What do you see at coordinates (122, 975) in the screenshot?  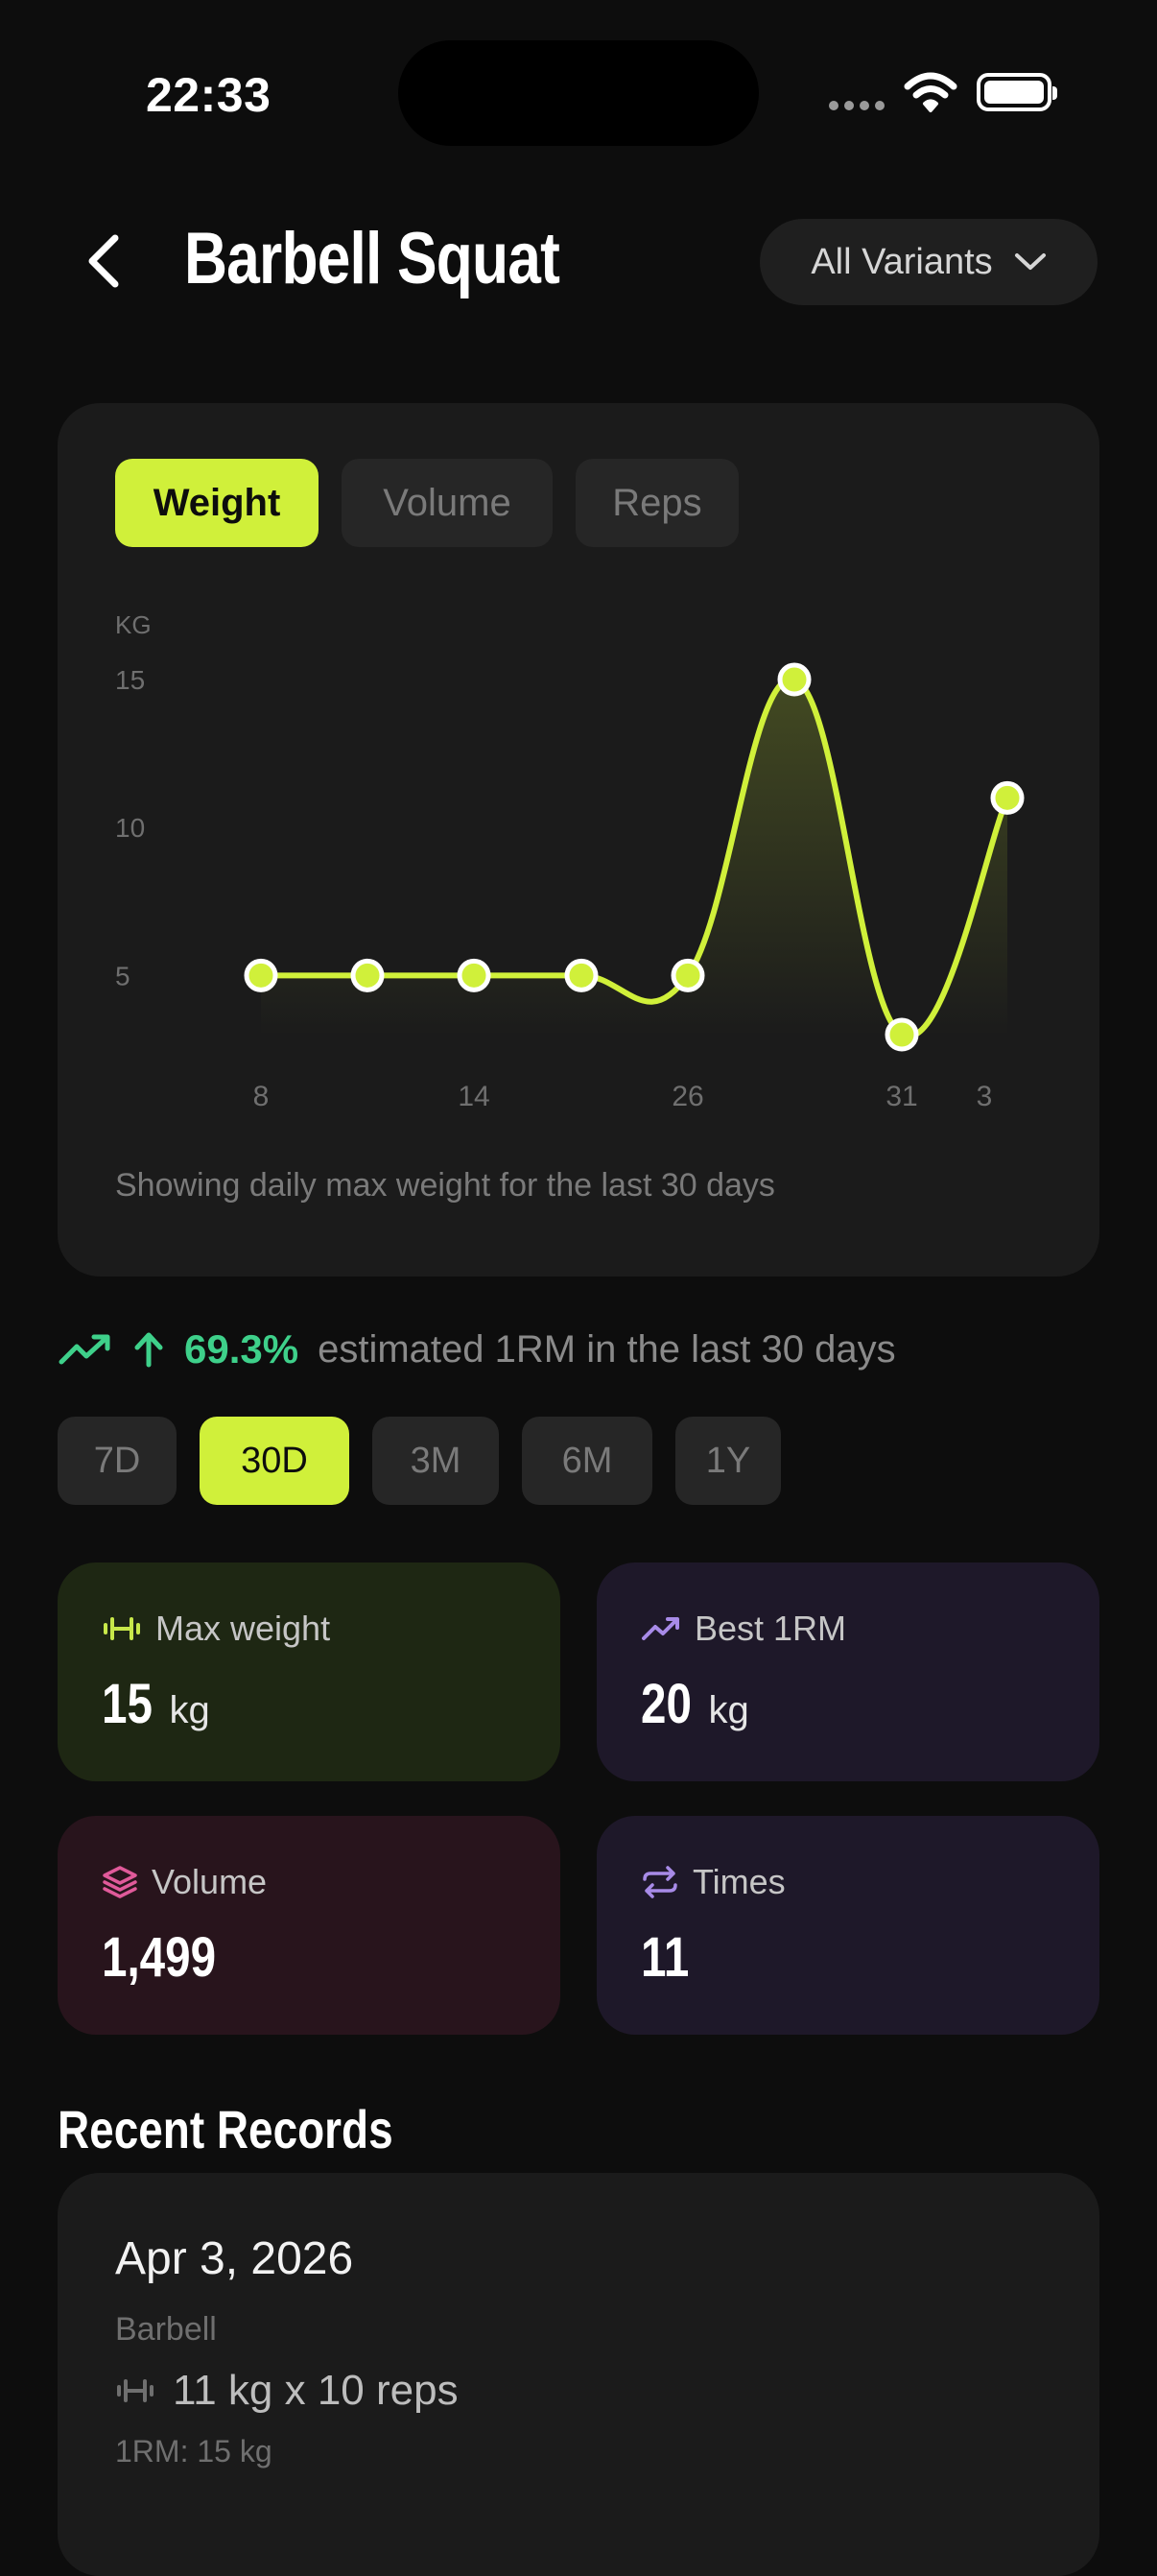 I see `y-tick-label: 5` at bounding box center [122, 975].